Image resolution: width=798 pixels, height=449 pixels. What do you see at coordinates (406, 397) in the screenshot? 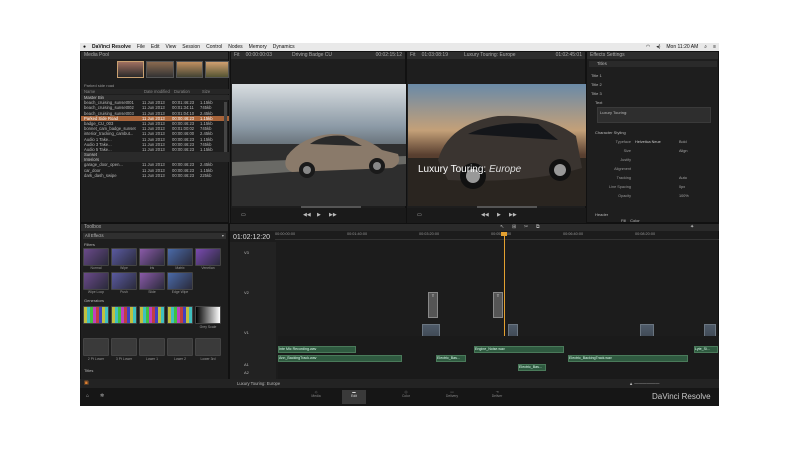
I see `tab-color: ◎ Color` at bounding box center [406, 397].